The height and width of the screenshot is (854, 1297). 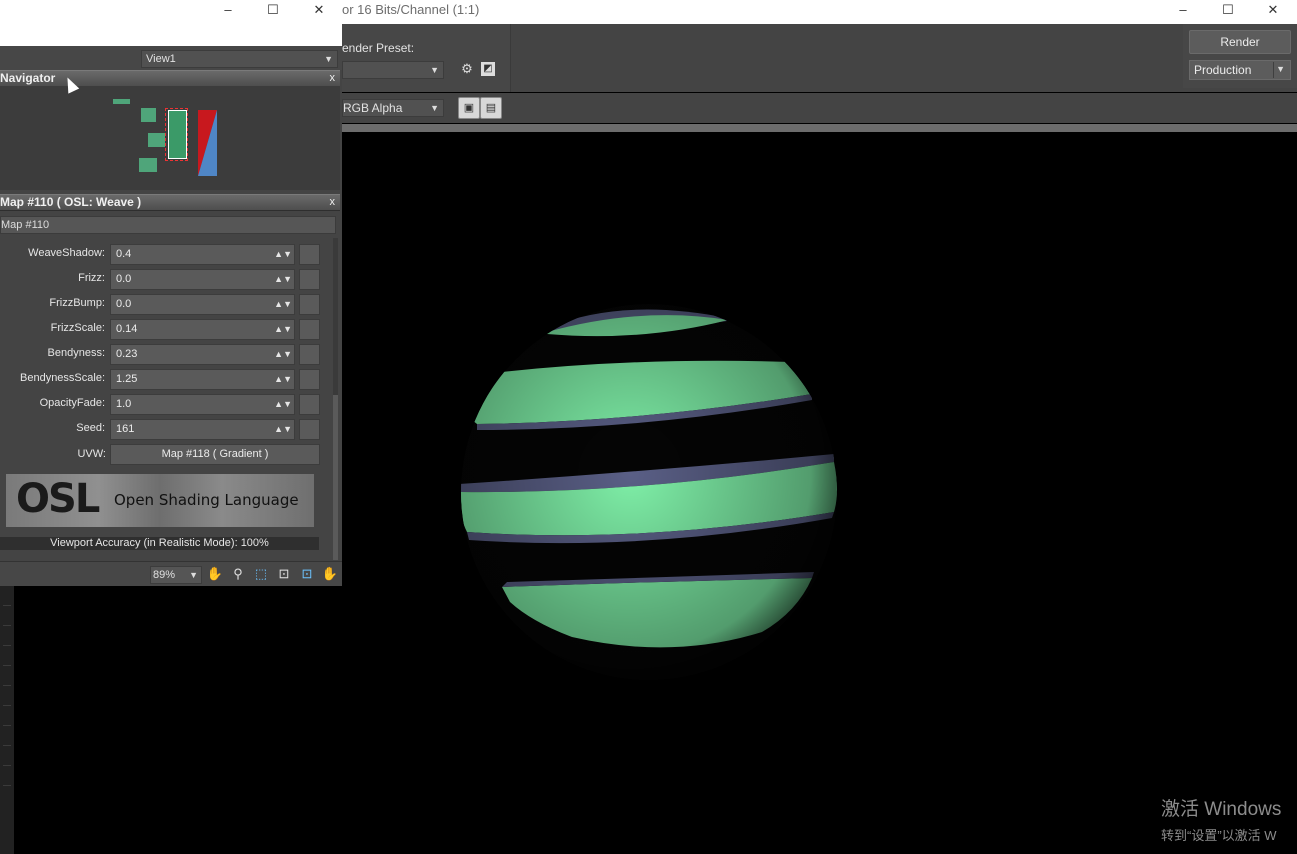 I want to click on seed-spinner: 161 ▲▼, so click(x=202, y=429).